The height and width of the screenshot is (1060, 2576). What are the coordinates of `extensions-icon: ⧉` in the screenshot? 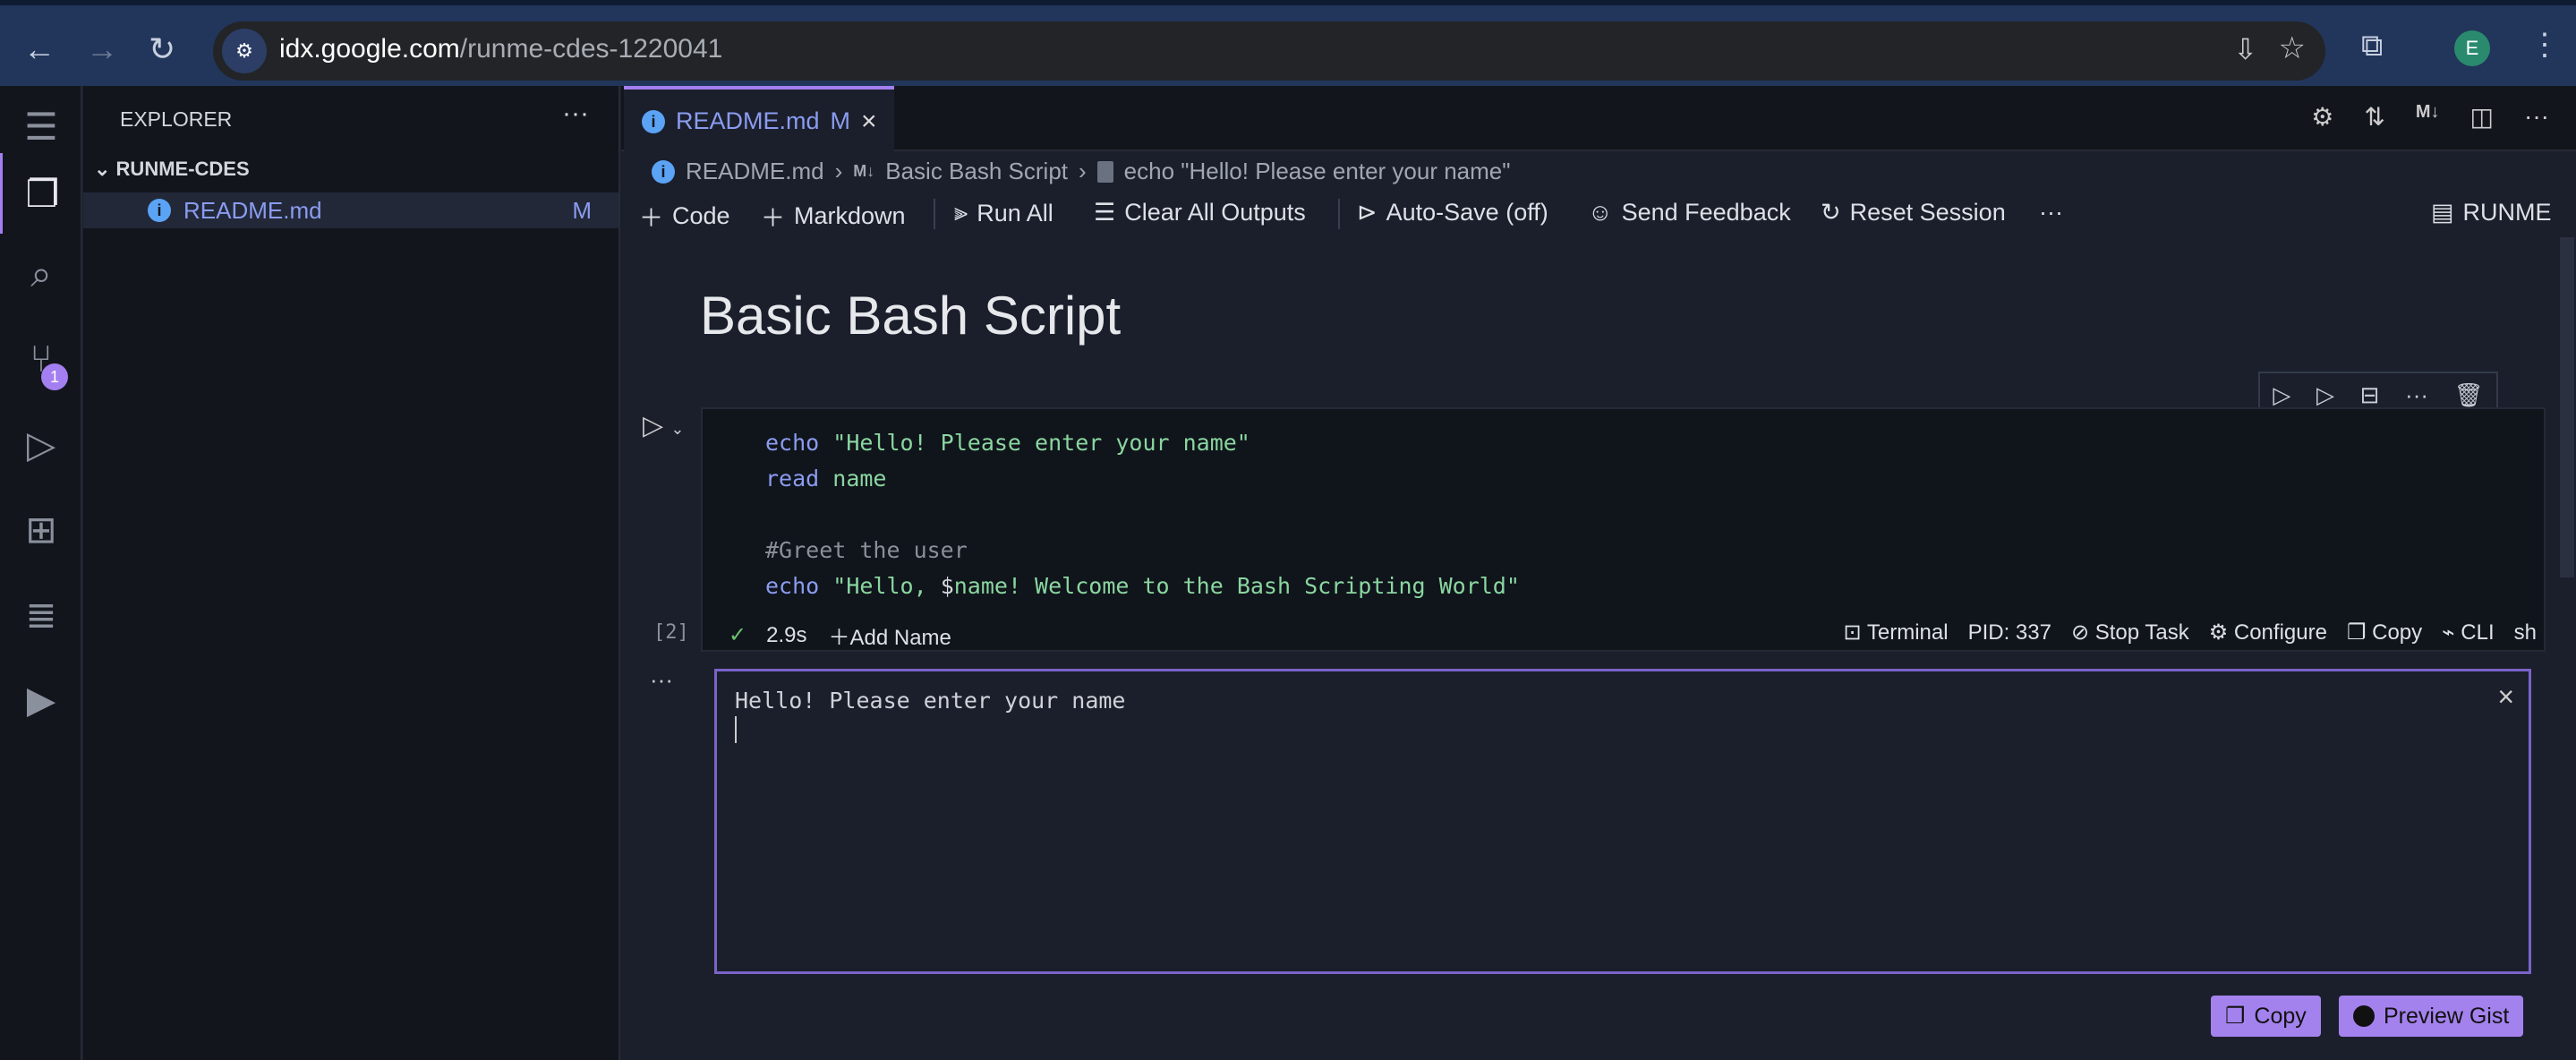 It's located at (2372, 46).